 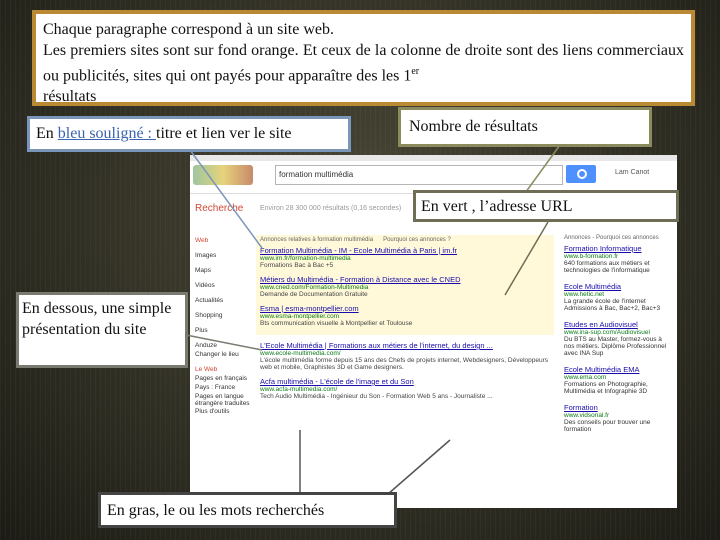 What do you see at coordinates (224, 133) in the screenshot?
I see `blue-suffix: titre et lien ver le site` at bounding box center [224, 133].